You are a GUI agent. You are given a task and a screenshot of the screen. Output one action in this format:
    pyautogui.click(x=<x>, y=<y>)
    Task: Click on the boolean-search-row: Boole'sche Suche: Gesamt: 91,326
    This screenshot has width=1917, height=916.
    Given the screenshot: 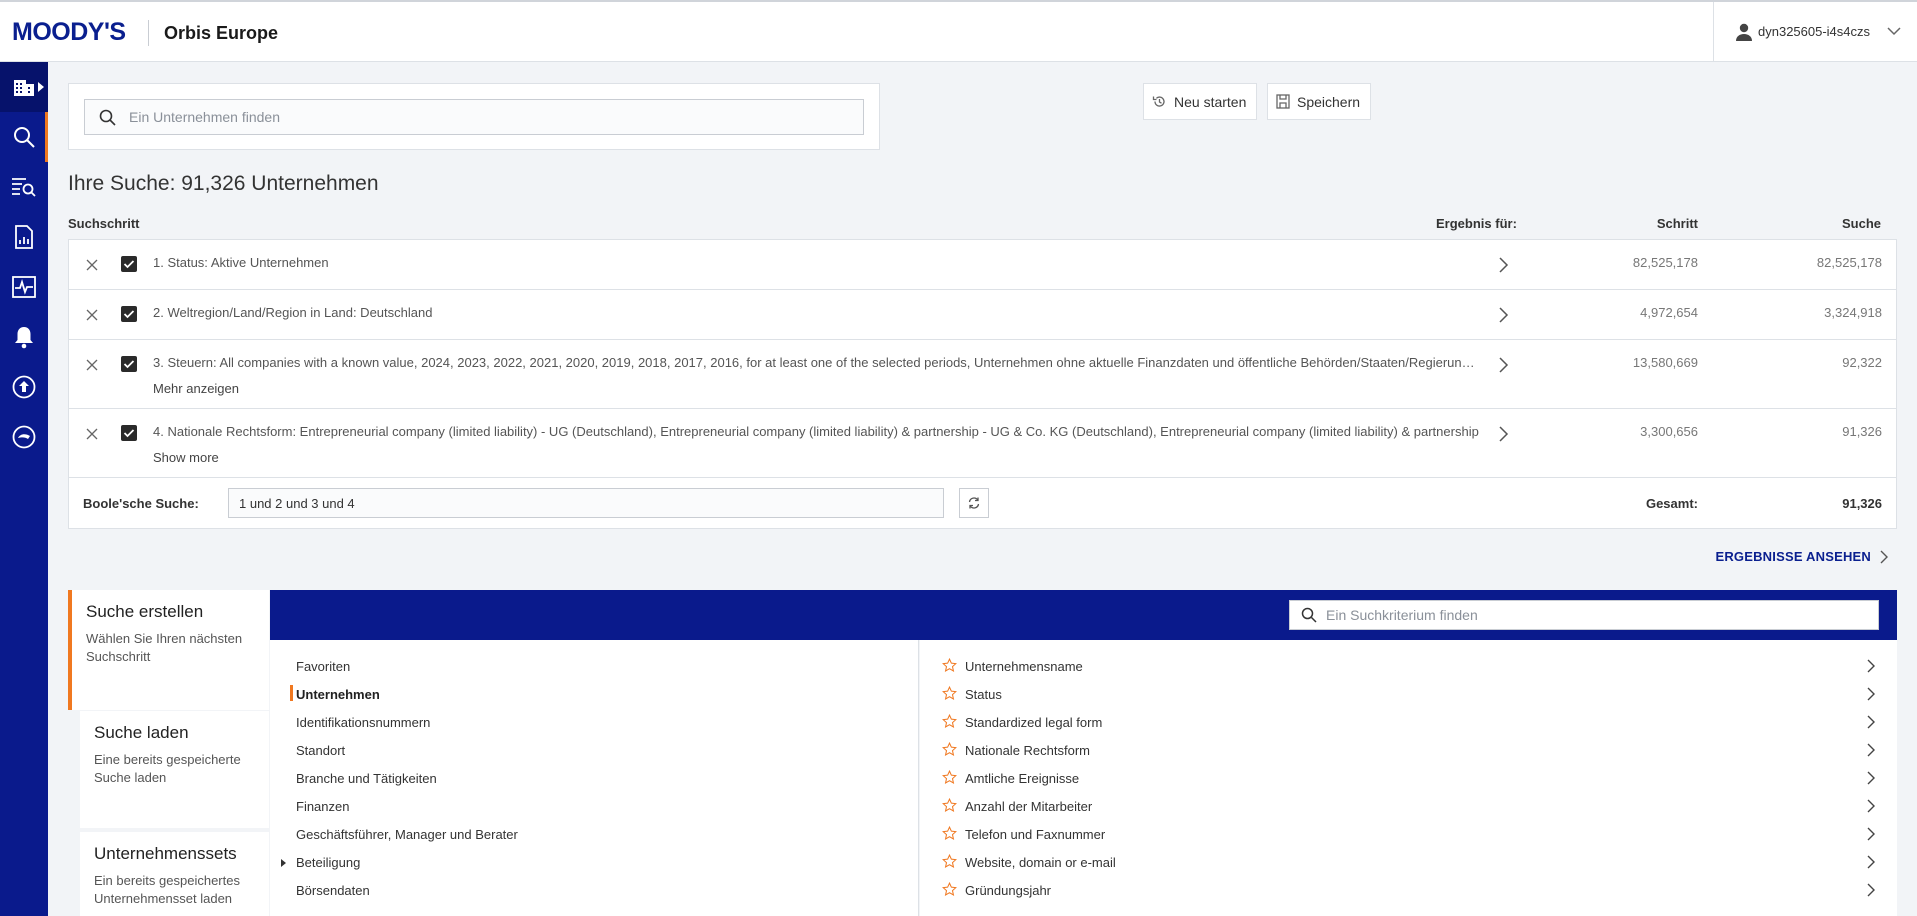 What is the action you would take?
    pyautogui.click(x=982, y=503)
    